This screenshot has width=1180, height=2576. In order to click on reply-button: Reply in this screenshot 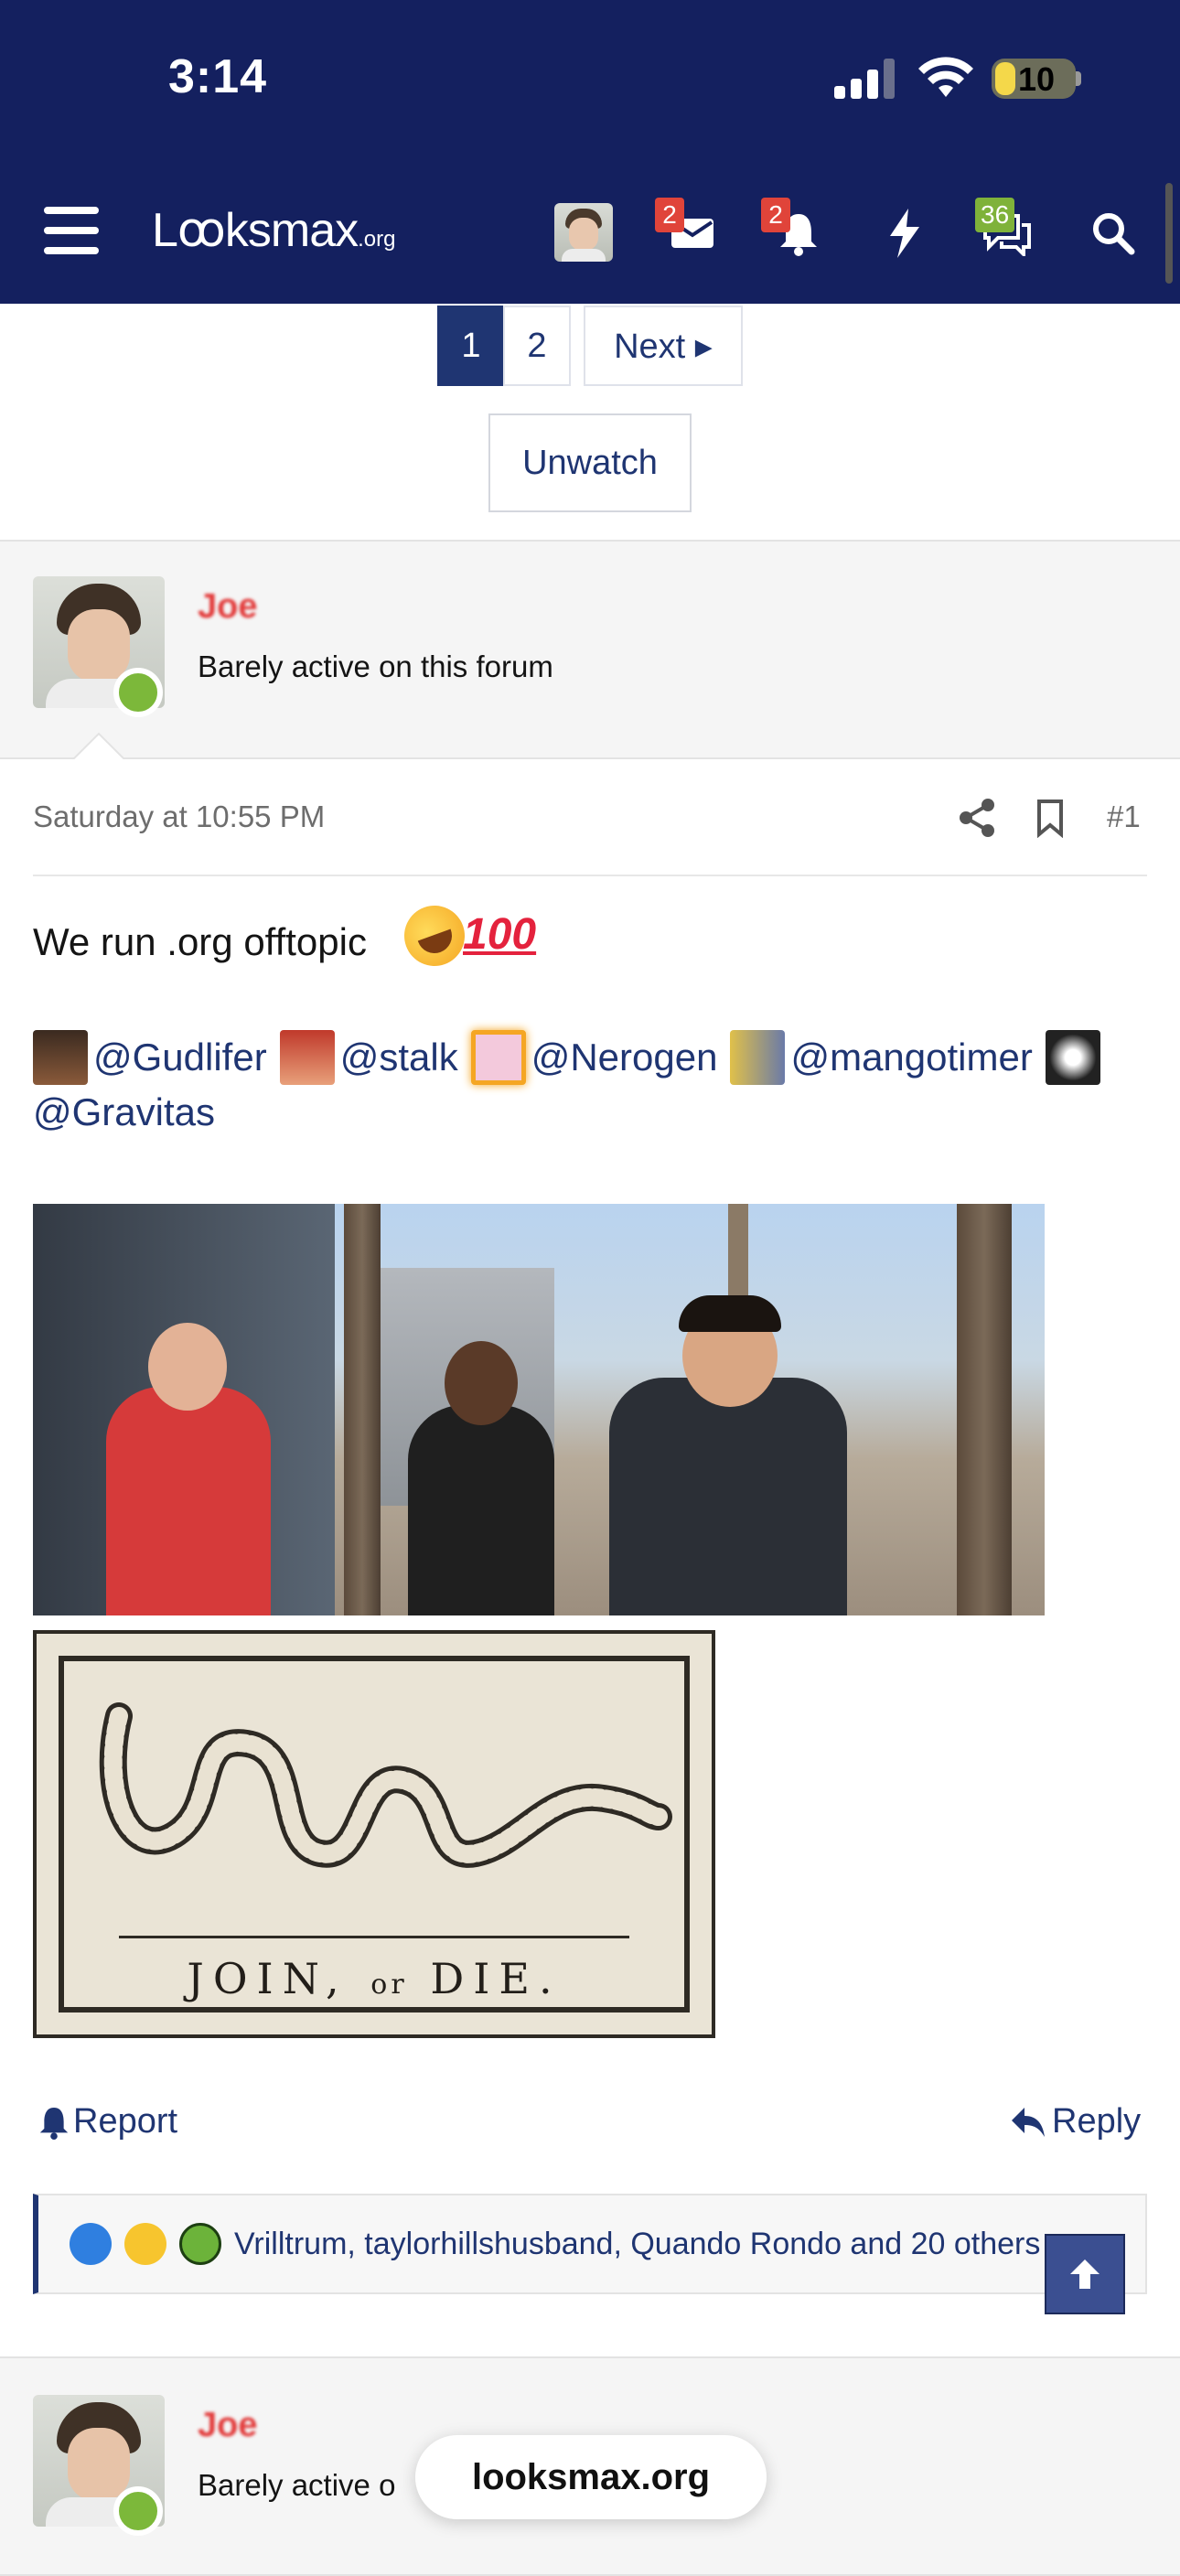, I will do `click(1075, 2121)`.